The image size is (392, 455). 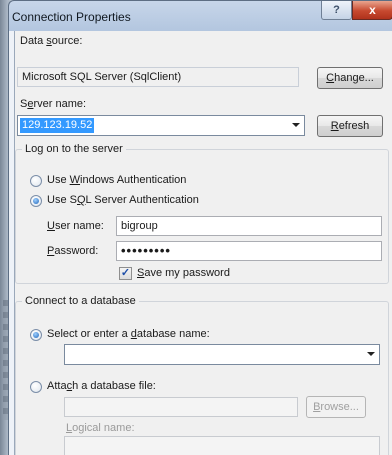 I want to click on help-button: ?, so click(x=336, y=10).